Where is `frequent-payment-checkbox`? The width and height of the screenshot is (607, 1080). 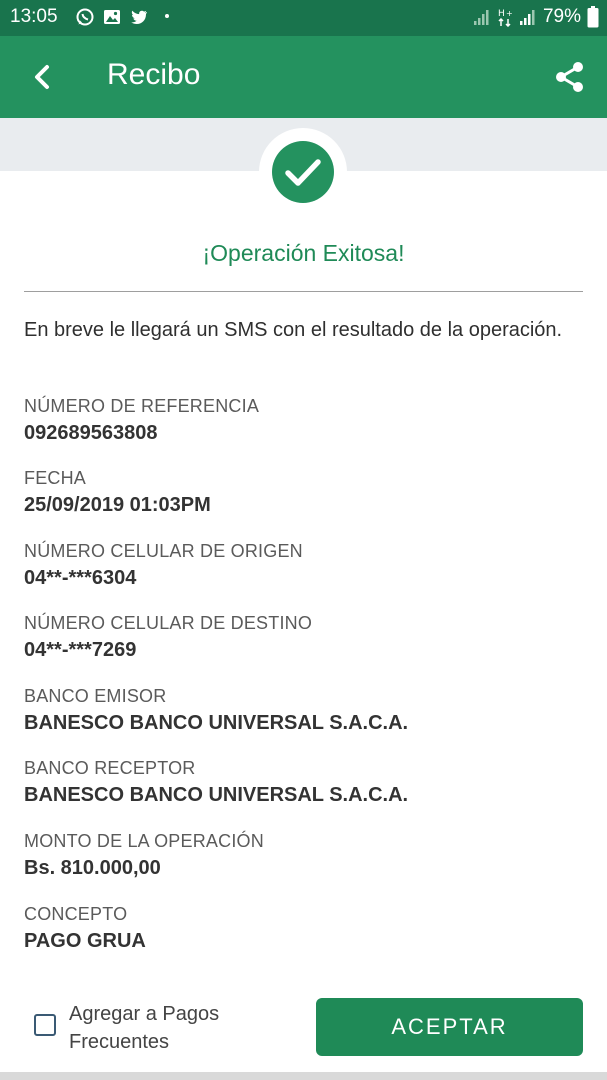
frequent-payment-checkbox is located at coordinates (45, 1025).